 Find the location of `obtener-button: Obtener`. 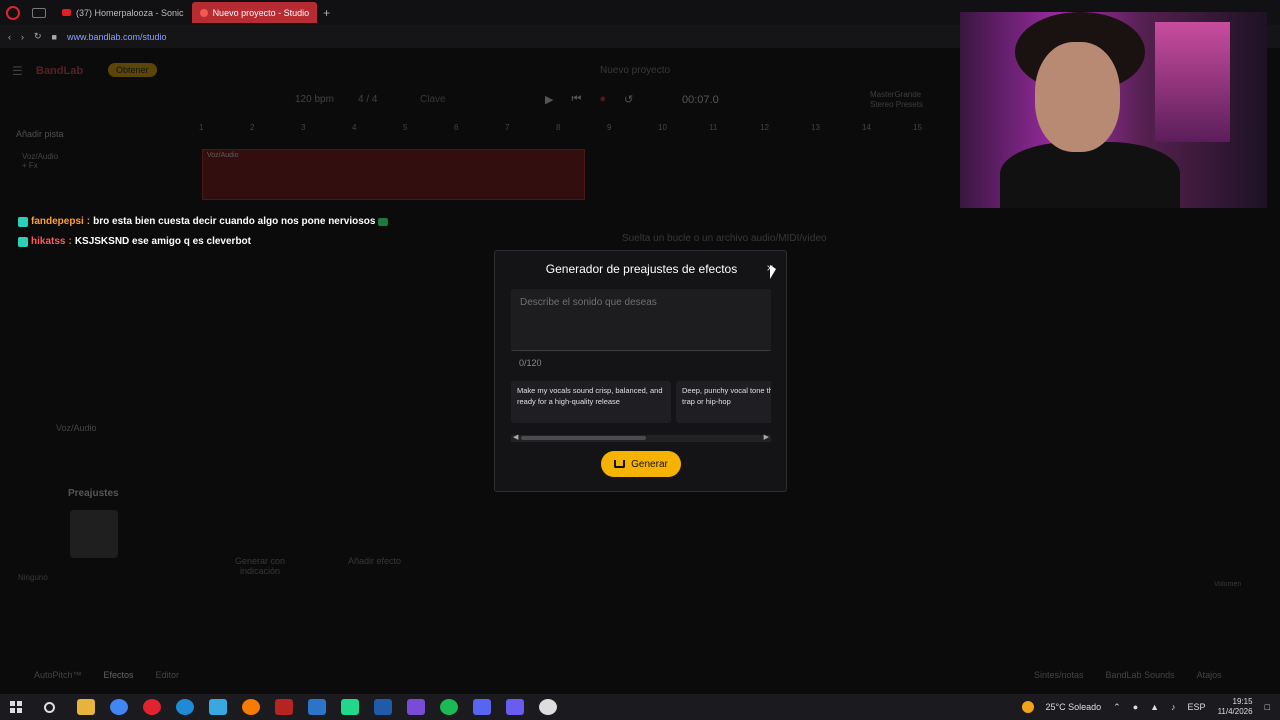

obtener-button: Obtener is located at coordinates (132, 70).